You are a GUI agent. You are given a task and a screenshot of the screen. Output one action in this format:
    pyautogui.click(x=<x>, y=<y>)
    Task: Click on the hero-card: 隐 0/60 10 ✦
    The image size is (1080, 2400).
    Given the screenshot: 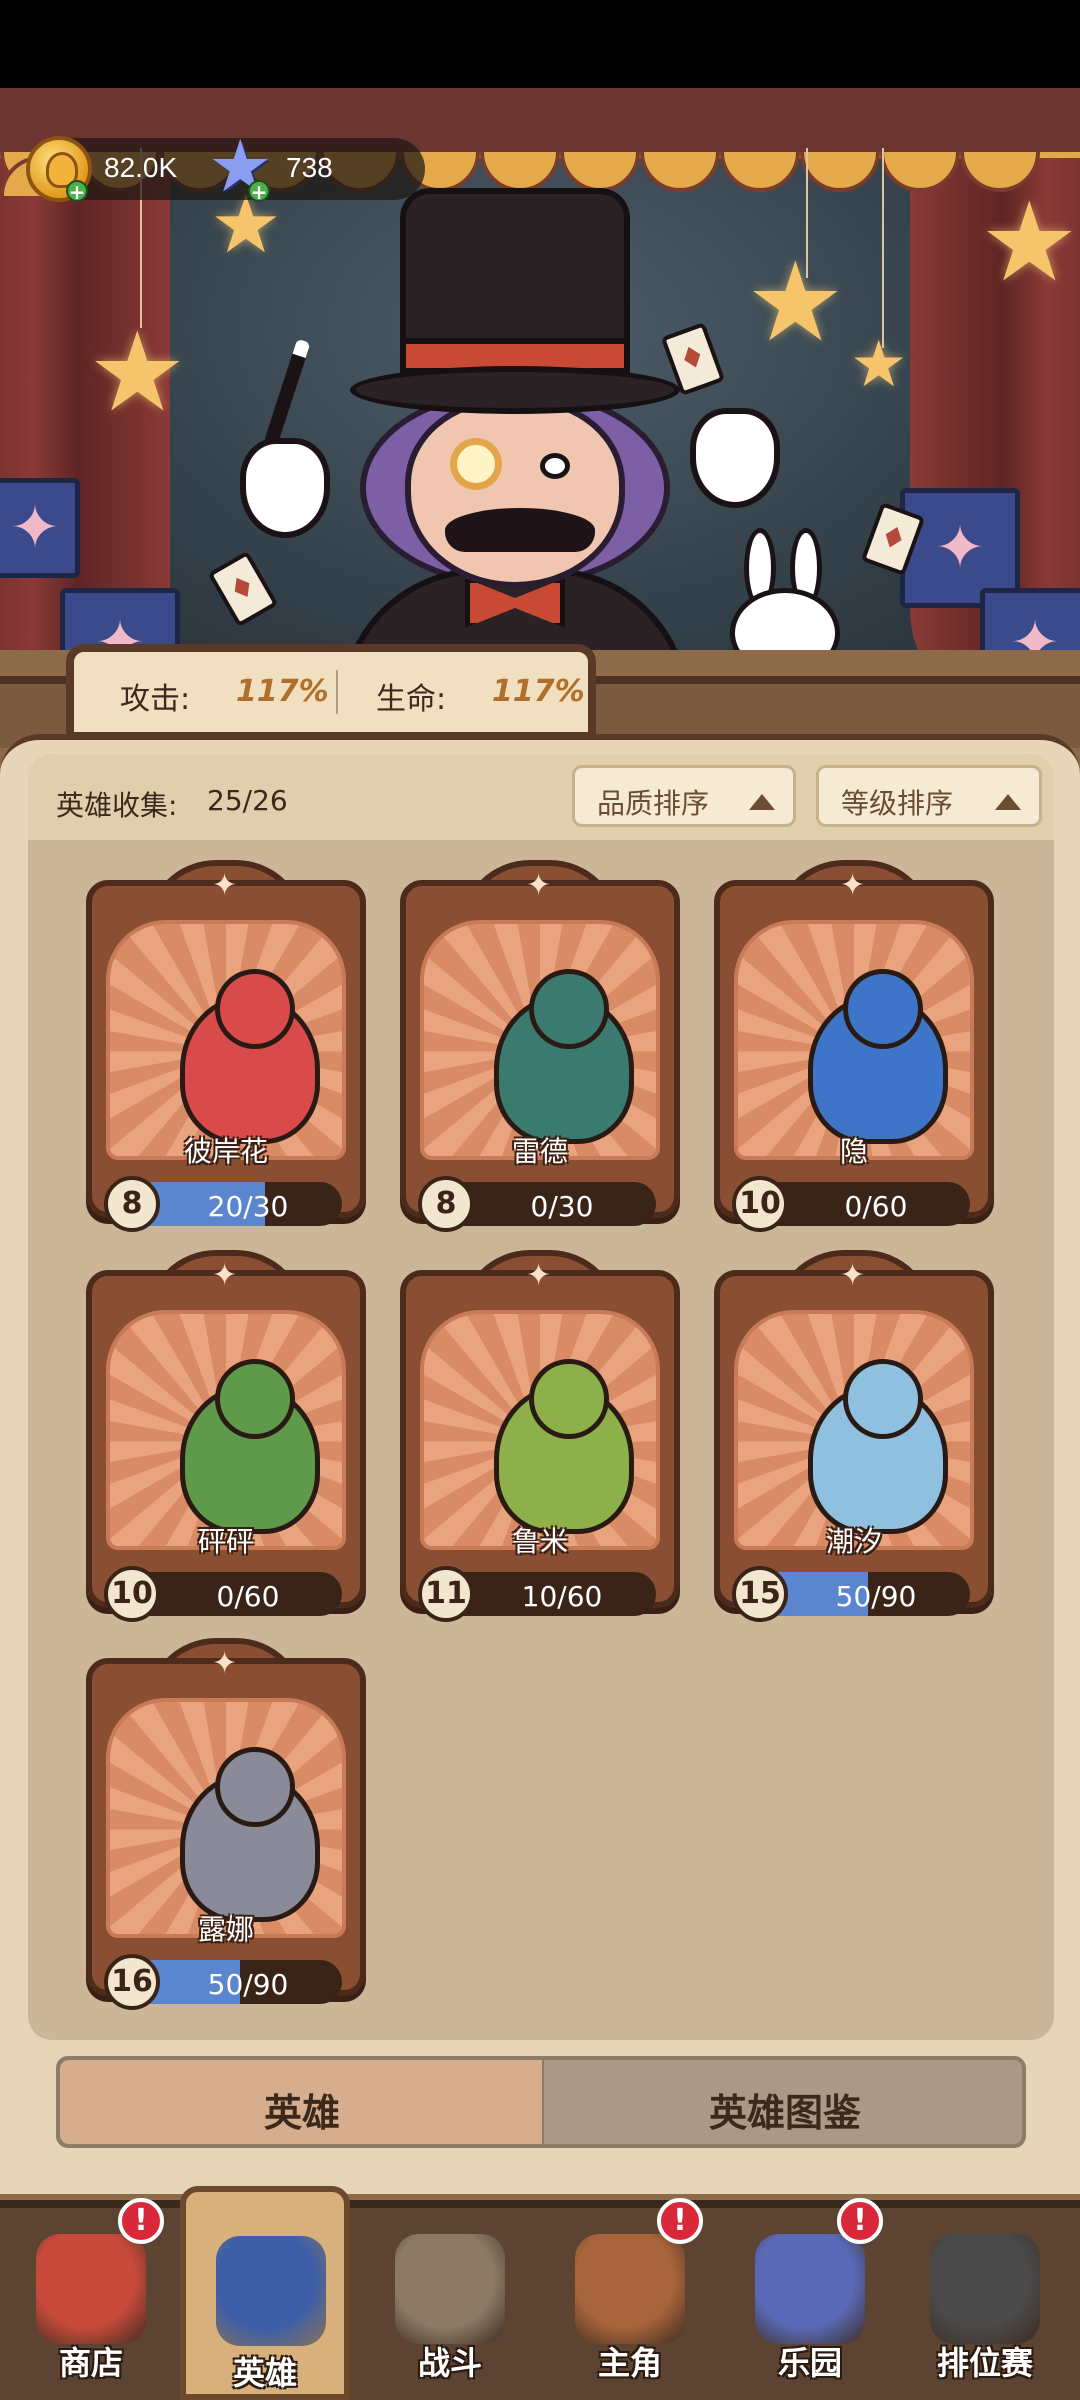 What is the action you would take?
    pyautogui.click(x=854, y=1046)
    